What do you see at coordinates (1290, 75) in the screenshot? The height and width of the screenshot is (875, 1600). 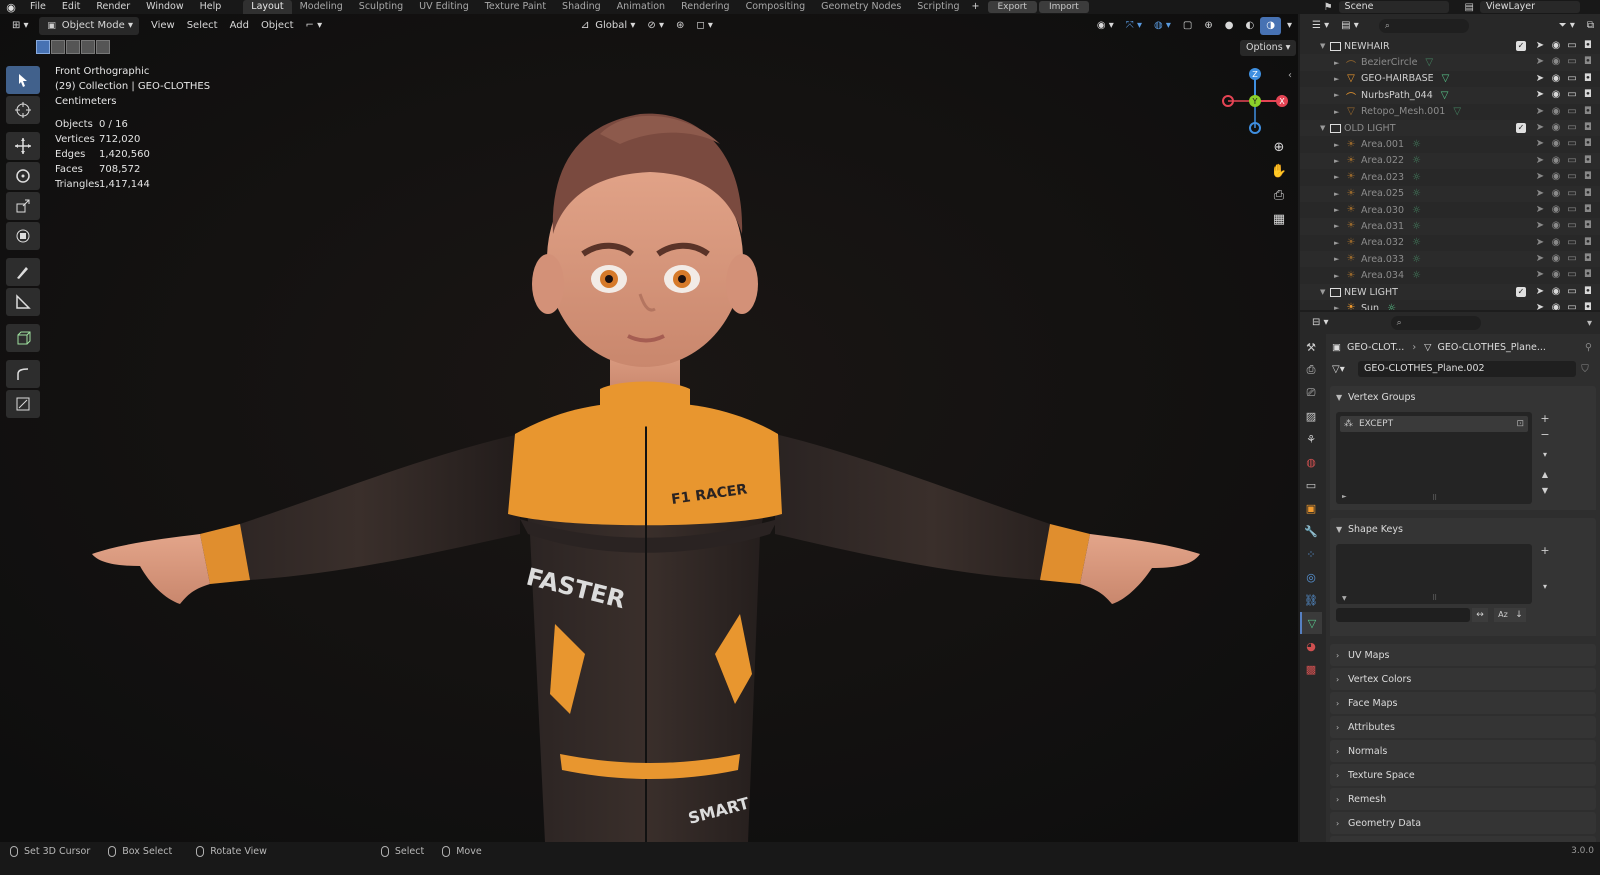 I see `sidebar-toggle-icon: ‹` at bounding box center [1290, 75].